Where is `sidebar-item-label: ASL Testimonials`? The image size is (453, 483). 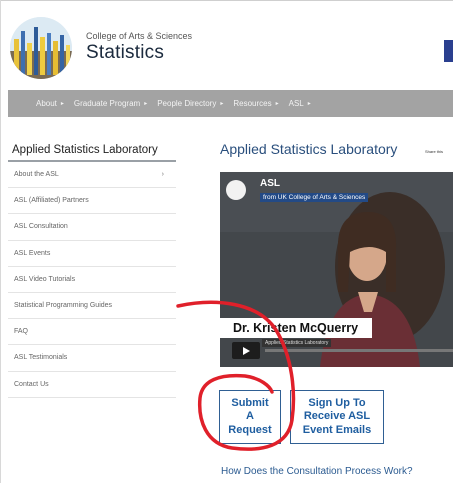 sidebar-item-label: ASL Testimonials is located at coordinates (41, 358).